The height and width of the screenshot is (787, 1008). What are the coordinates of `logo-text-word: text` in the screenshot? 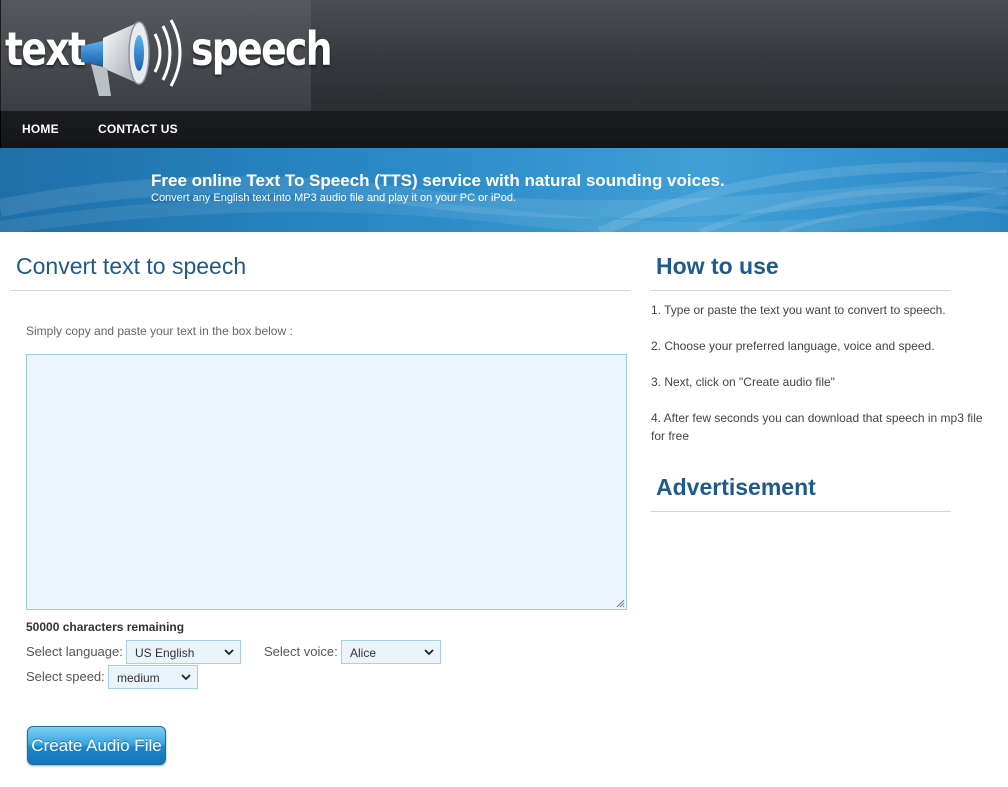 It's located at (45, 49).